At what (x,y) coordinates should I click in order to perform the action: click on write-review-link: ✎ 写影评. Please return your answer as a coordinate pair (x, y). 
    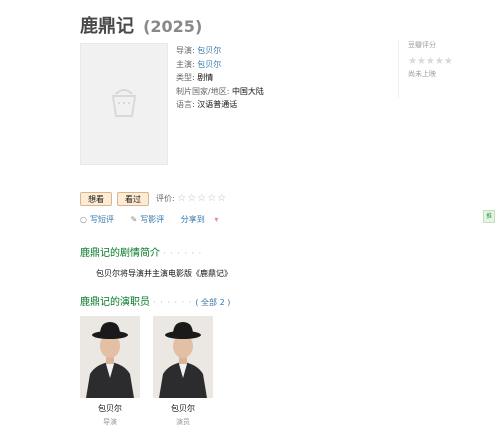
    Looking at the image, I should click on (151, 219).